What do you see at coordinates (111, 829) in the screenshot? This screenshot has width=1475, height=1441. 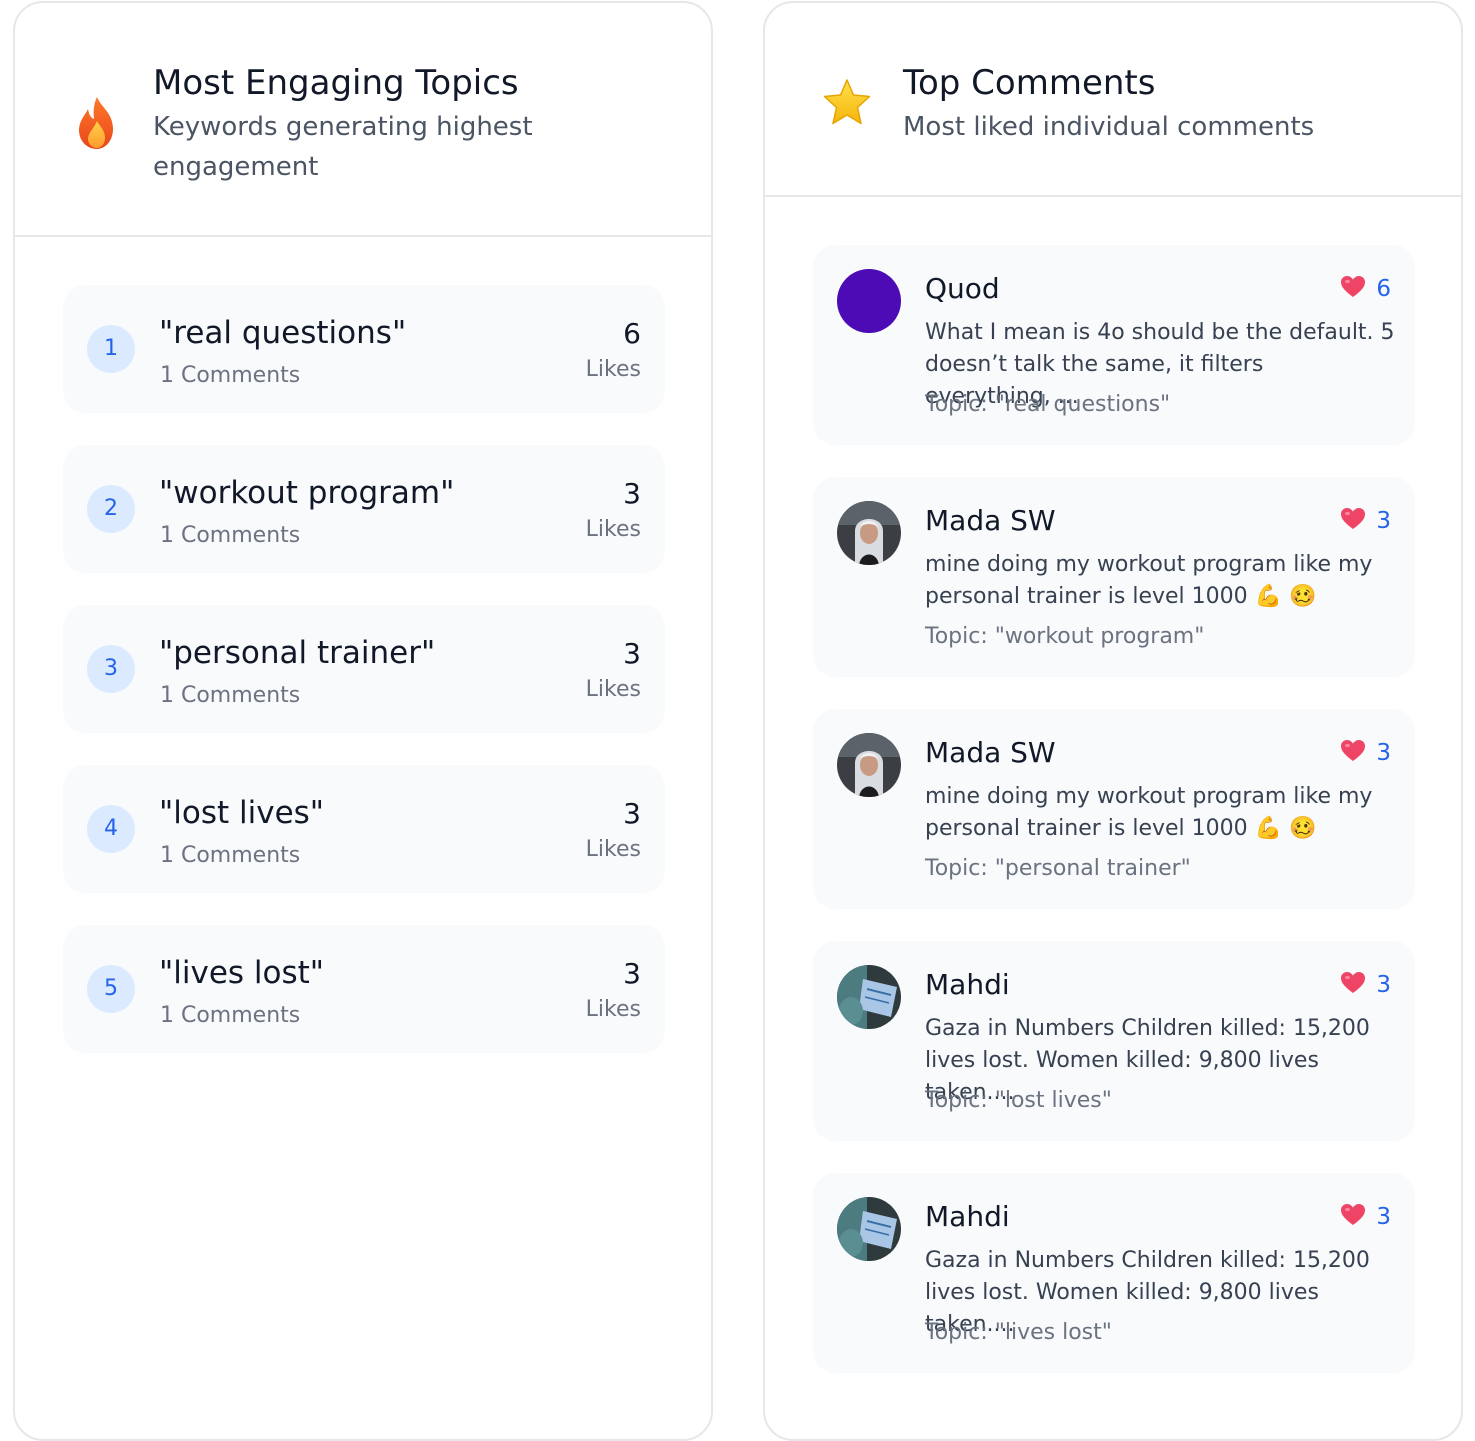 I see `rank-badge: 4` at bounding box center [111, 829].